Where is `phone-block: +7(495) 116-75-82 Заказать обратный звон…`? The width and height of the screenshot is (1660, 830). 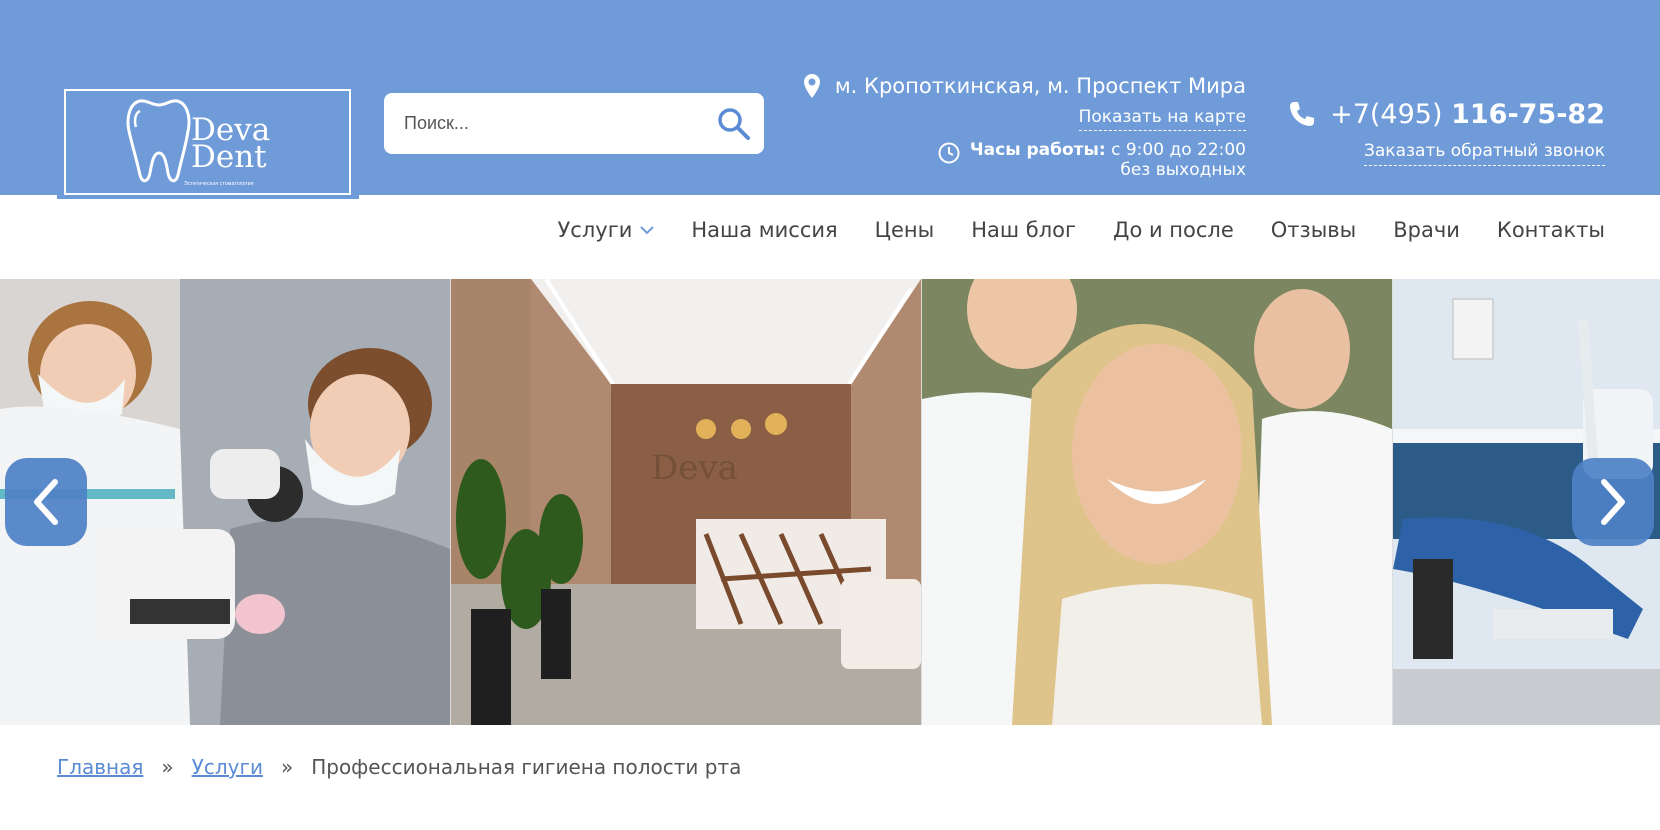 phone-block: +7(495) 116-75-82 Заказать обратный звон… is located at coordinates (1446, 130).